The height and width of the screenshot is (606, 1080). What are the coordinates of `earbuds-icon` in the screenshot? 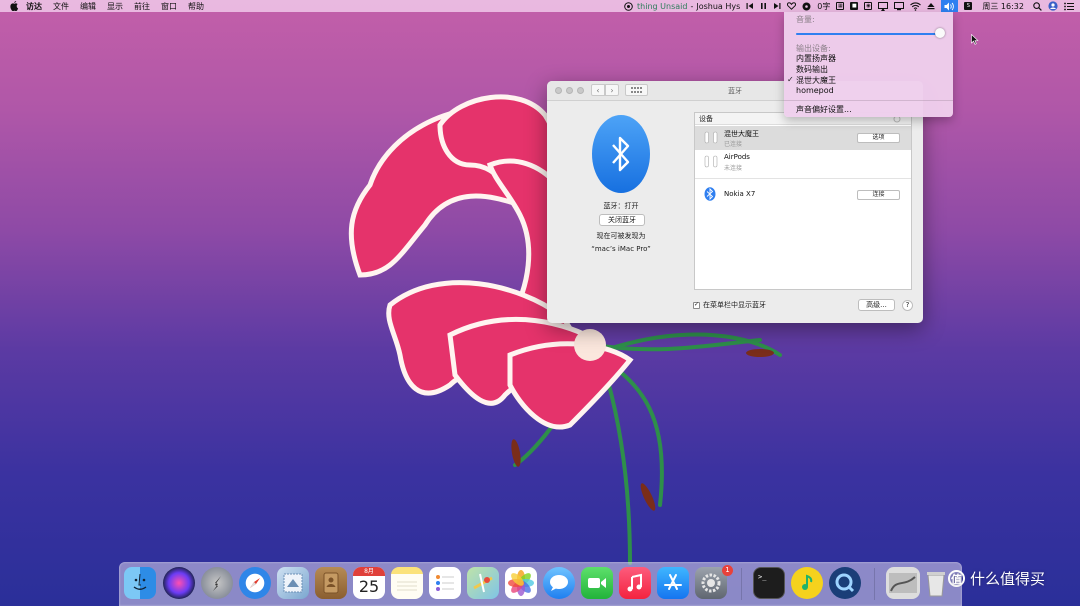 It's located at (711, 137).